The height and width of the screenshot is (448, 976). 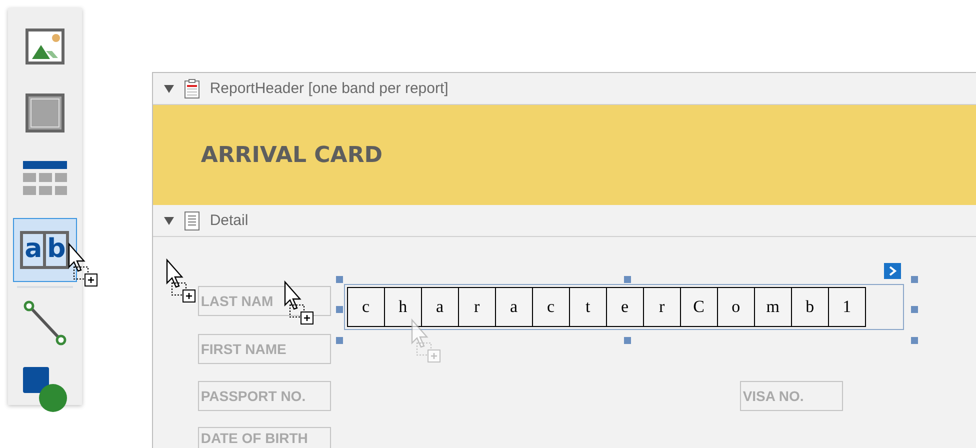 What do you see at coordinates (44, 323) in the screenshot?
I see `connector-line-icon` at bounding box center [44, 323].